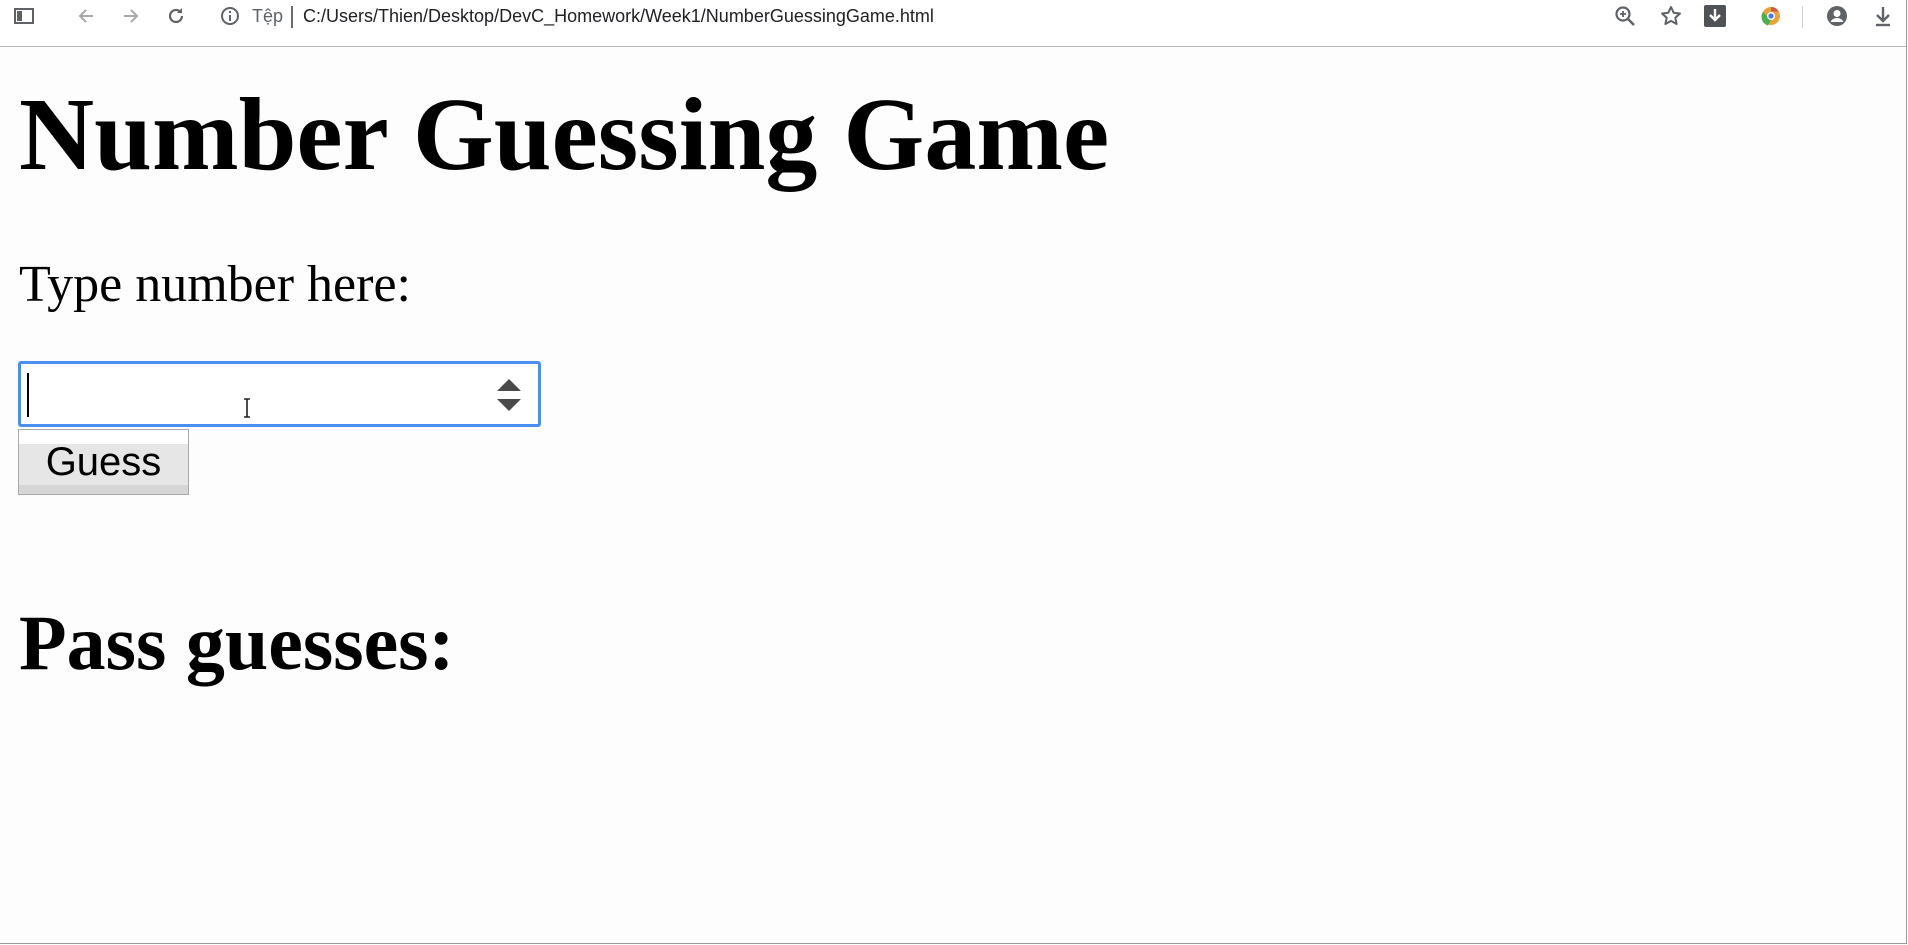 The height and width of the screenshot is (945, 1908). What do you see at coordinates (1802, 17) in the screenshot?
I see `toolbar-divider` at bounding box center [1802, 17].